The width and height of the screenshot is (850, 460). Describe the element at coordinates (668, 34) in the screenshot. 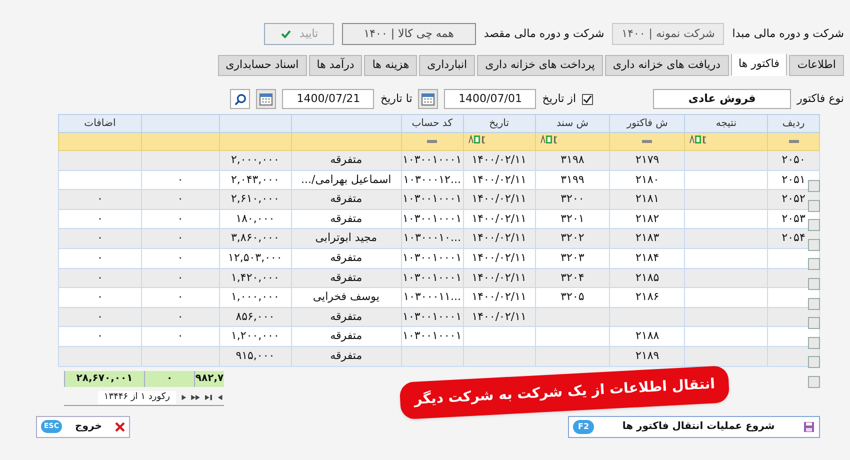

I see `source-field: شرکت نمونه | ۱۴۰۰` at that location.